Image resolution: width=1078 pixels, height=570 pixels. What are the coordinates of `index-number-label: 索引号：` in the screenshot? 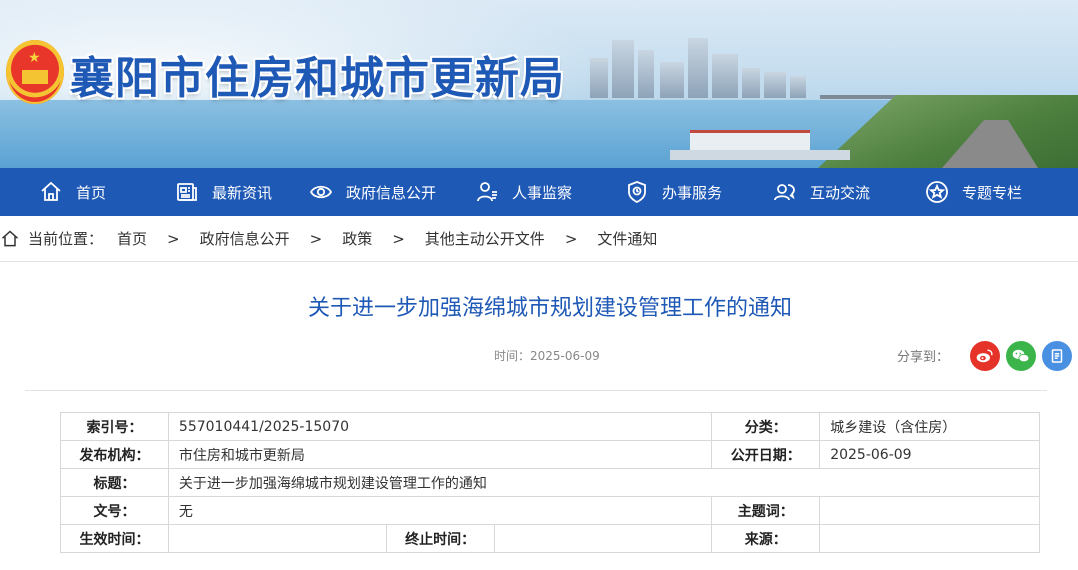 It's located at (114, 426).